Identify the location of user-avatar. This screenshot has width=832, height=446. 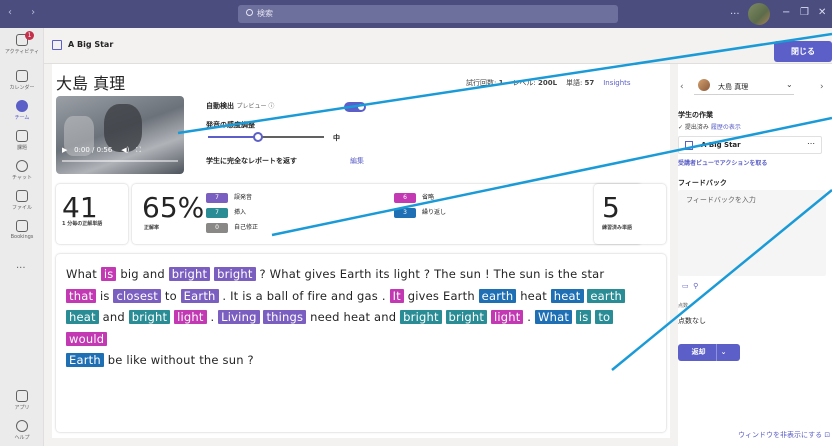
(759, 14).